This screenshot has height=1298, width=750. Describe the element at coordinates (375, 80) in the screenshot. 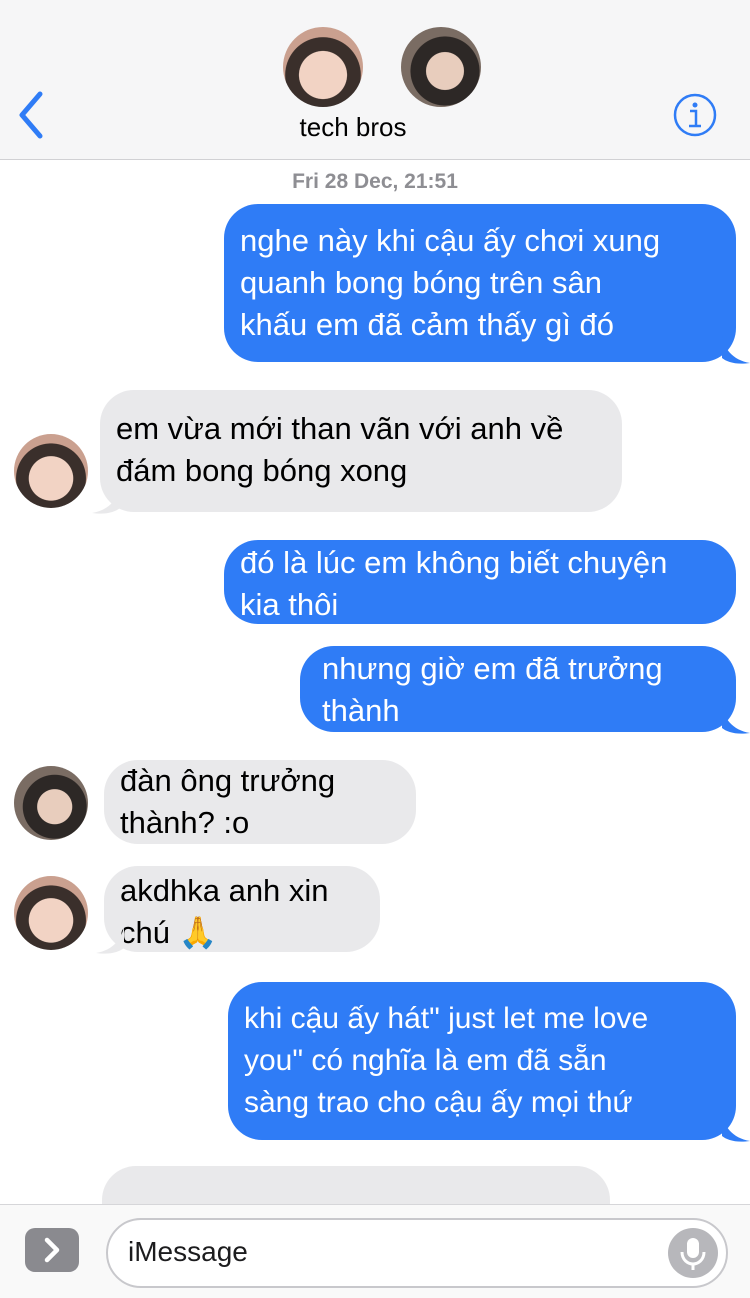

I see `conversation-header: tech bros` at that location.